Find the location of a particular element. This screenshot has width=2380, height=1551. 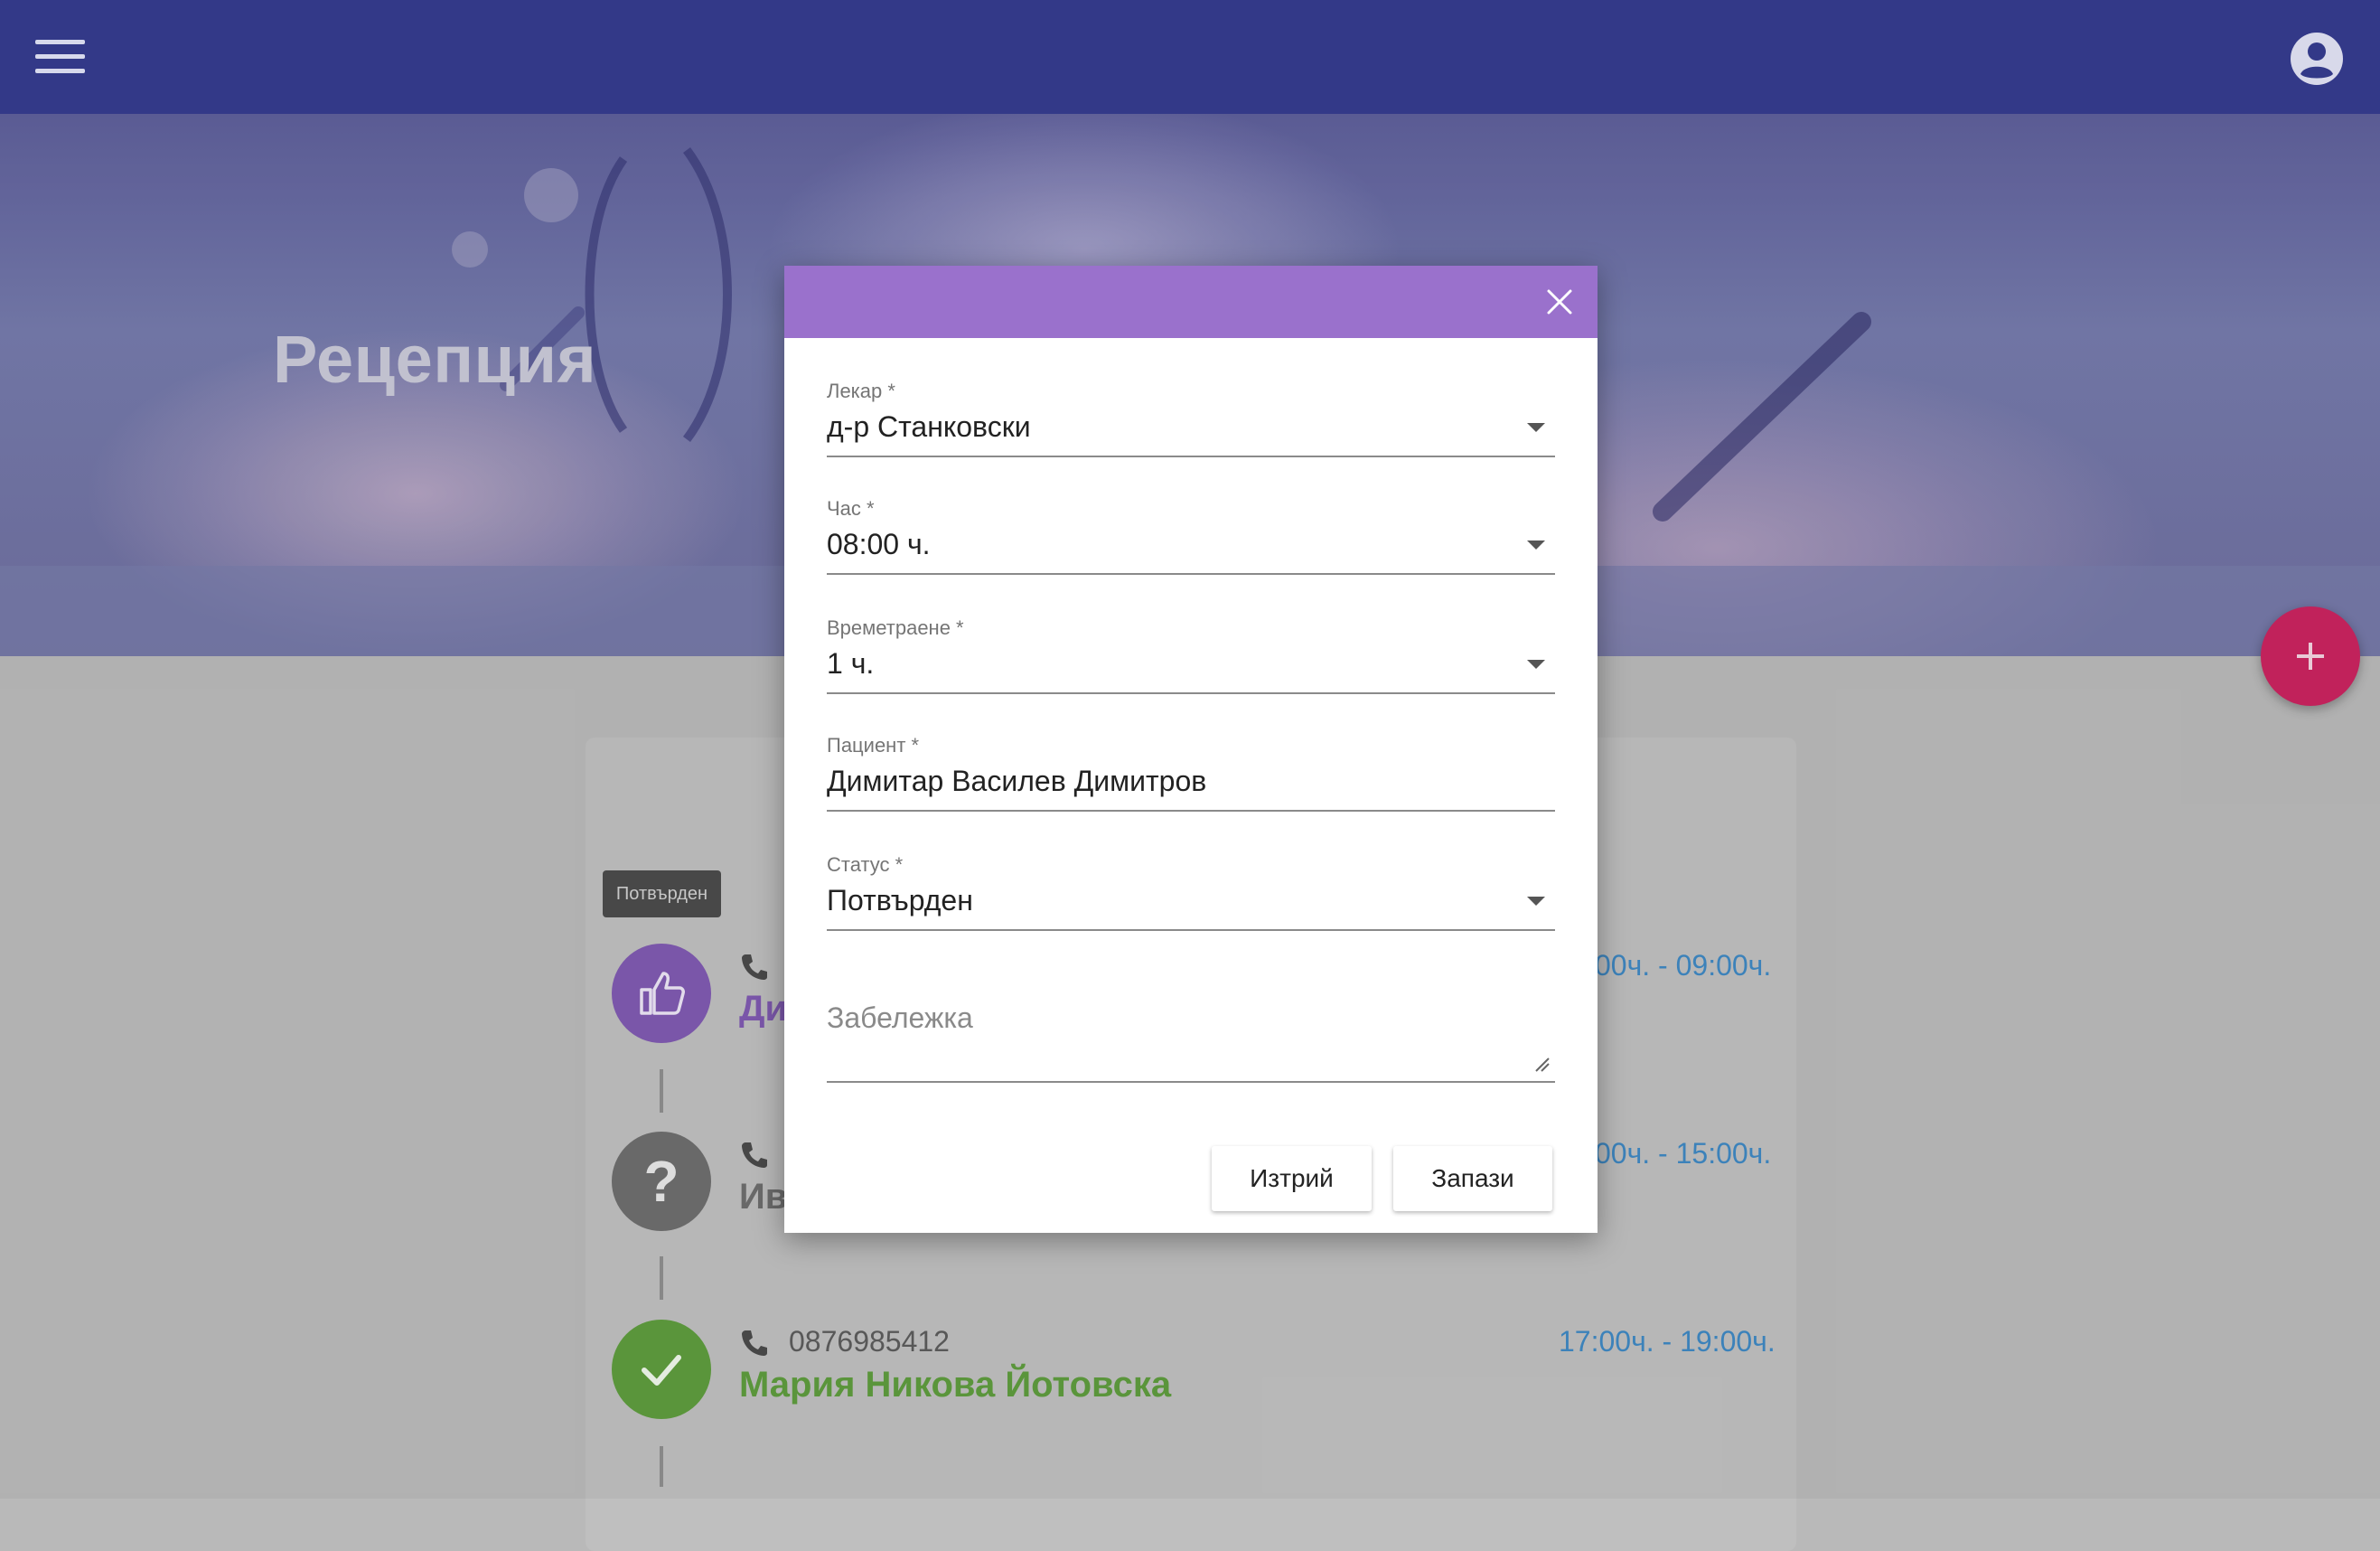

close-icon is located at coordinates (1559, 302).